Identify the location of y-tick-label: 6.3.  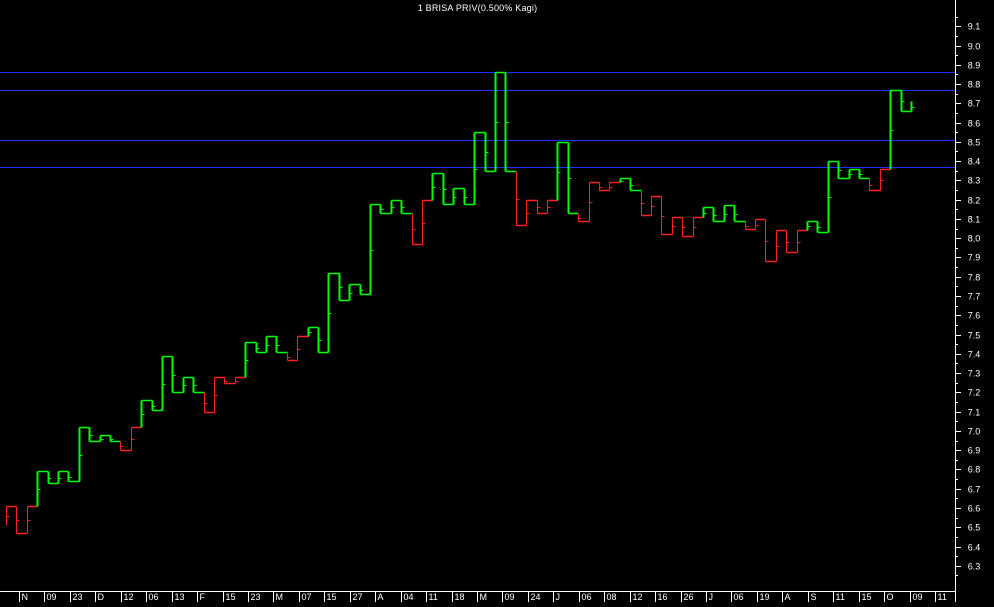
(974, 567).